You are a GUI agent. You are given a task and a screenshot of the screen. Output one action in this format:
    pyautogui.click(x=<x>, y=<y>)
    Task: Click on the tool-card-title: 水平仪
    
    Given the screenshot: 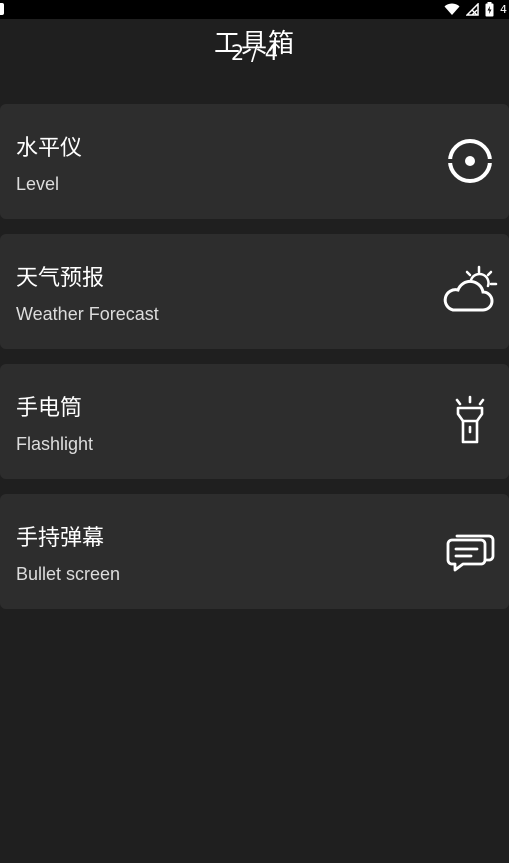 What is the action you would take?
    pyautogui.click(x=49, y=148)
    